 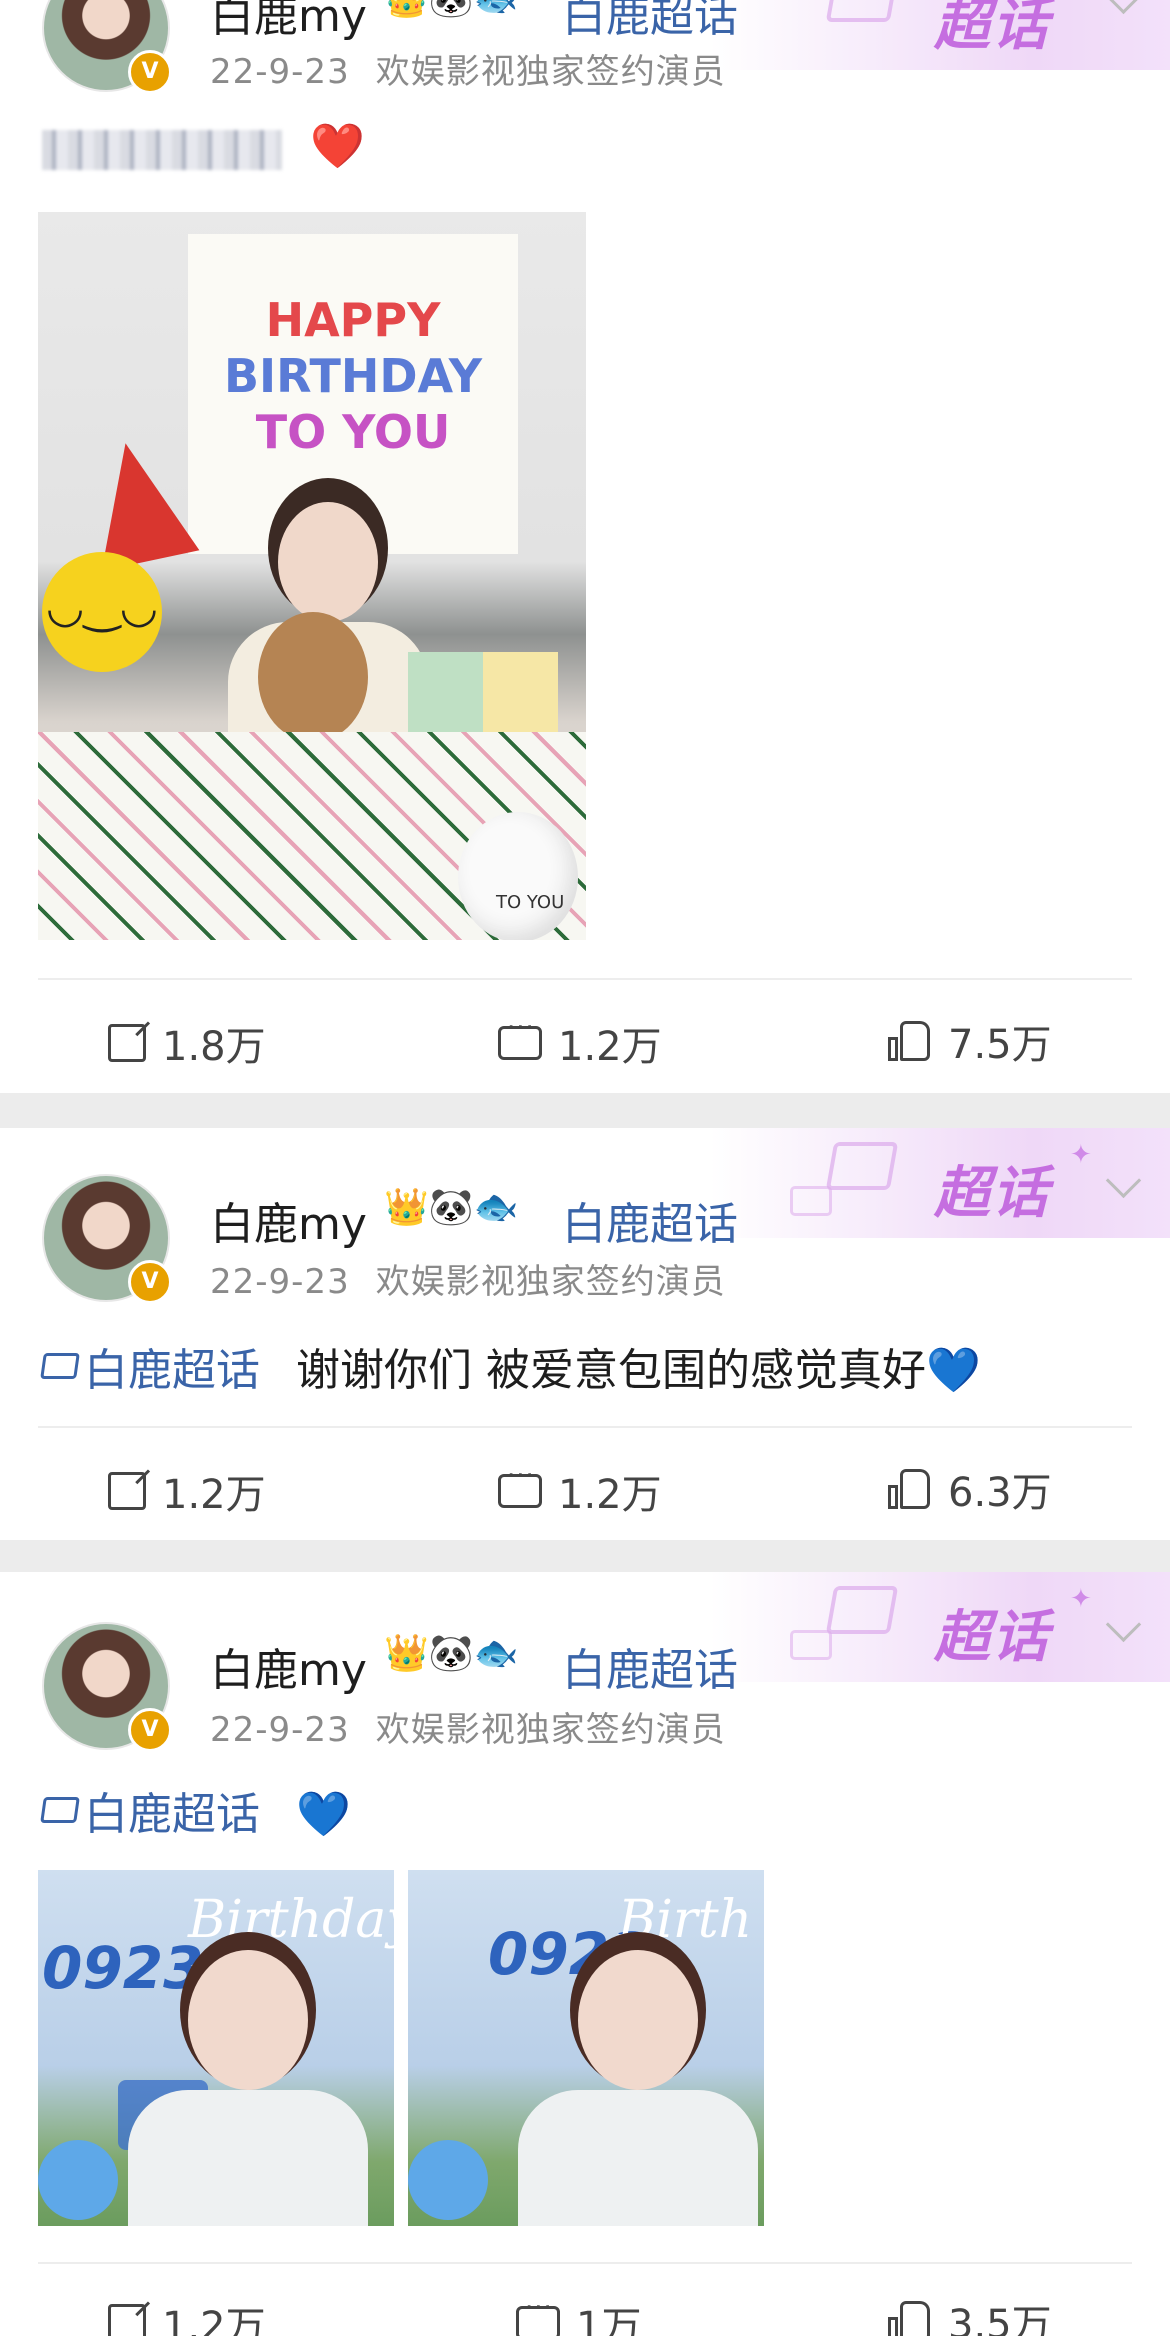 I want to click on post-text: ❤️, so click(x=337, y=146).